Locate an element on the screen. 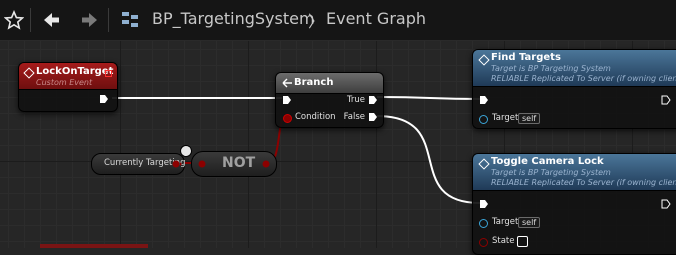 This screenshot has width=676, height=255. delegate-pin-icon is located at coordinates (108, 73).